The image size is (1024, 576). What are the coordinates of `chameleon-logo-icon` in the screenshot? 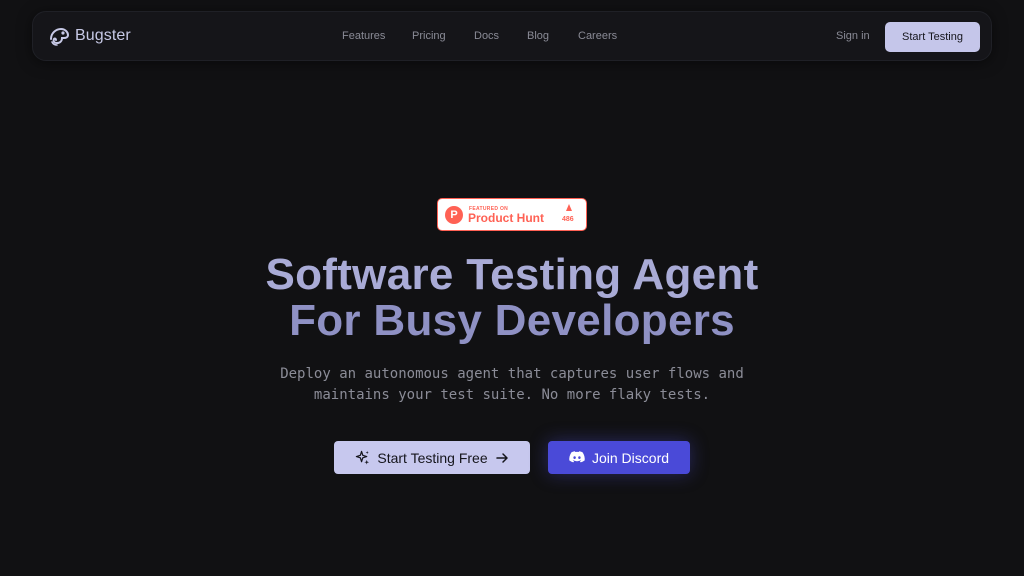 It's located at (59, 36).